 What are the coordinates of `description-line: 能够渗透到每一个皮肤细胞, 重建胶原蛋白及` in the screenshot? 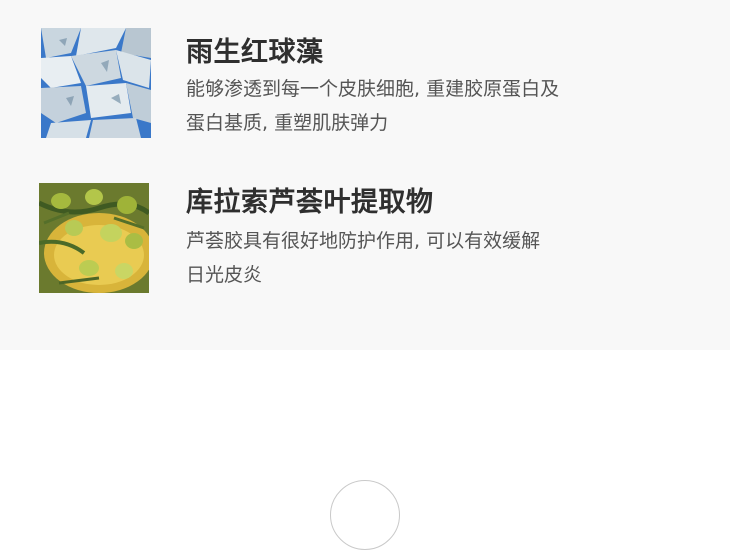 It's located at (373, 89).